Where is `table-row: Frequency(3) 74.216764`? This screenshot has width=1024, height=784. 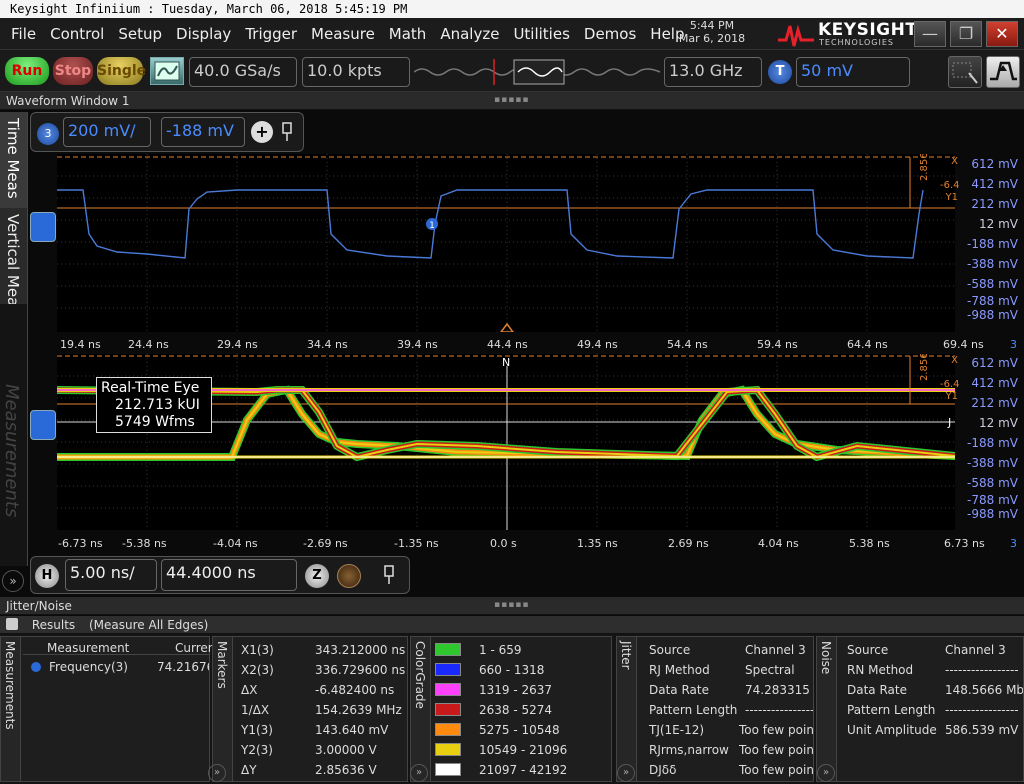 table-row: Frequency(3) 74.216764 is located at coordinates (116, 667).